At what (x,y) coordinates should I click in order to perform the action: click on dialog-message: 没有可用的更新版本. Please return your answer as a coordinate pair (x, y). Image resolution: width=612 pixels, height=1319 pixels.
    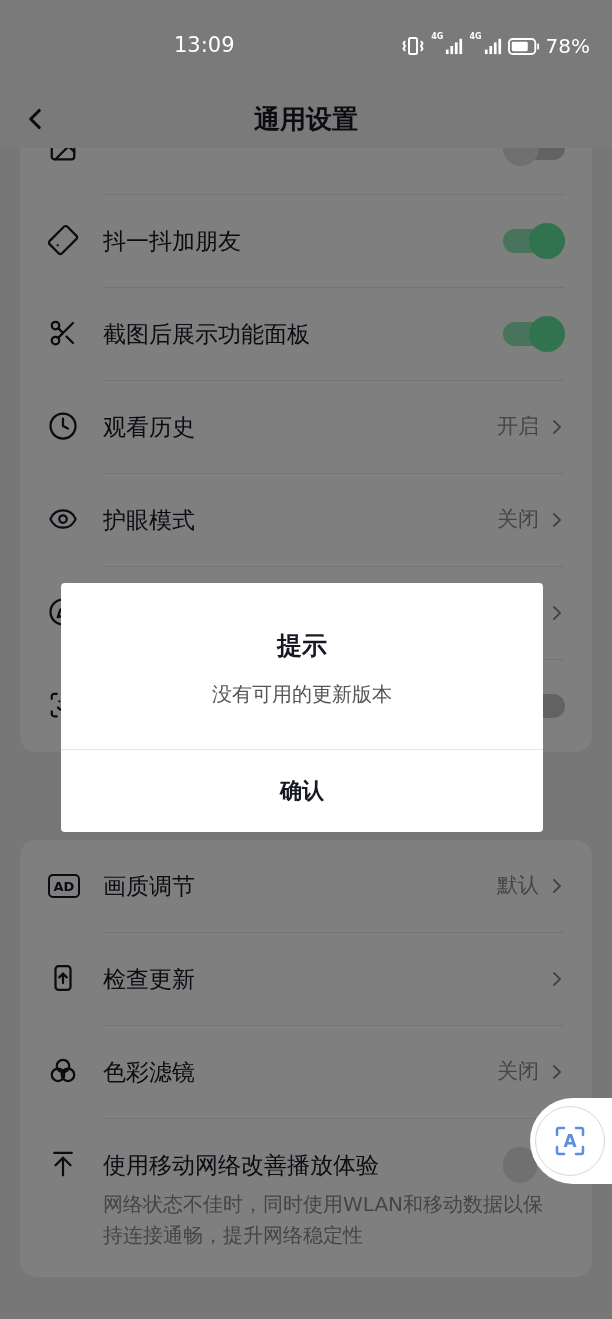
    Looking at the image, I should click on (302, 694).